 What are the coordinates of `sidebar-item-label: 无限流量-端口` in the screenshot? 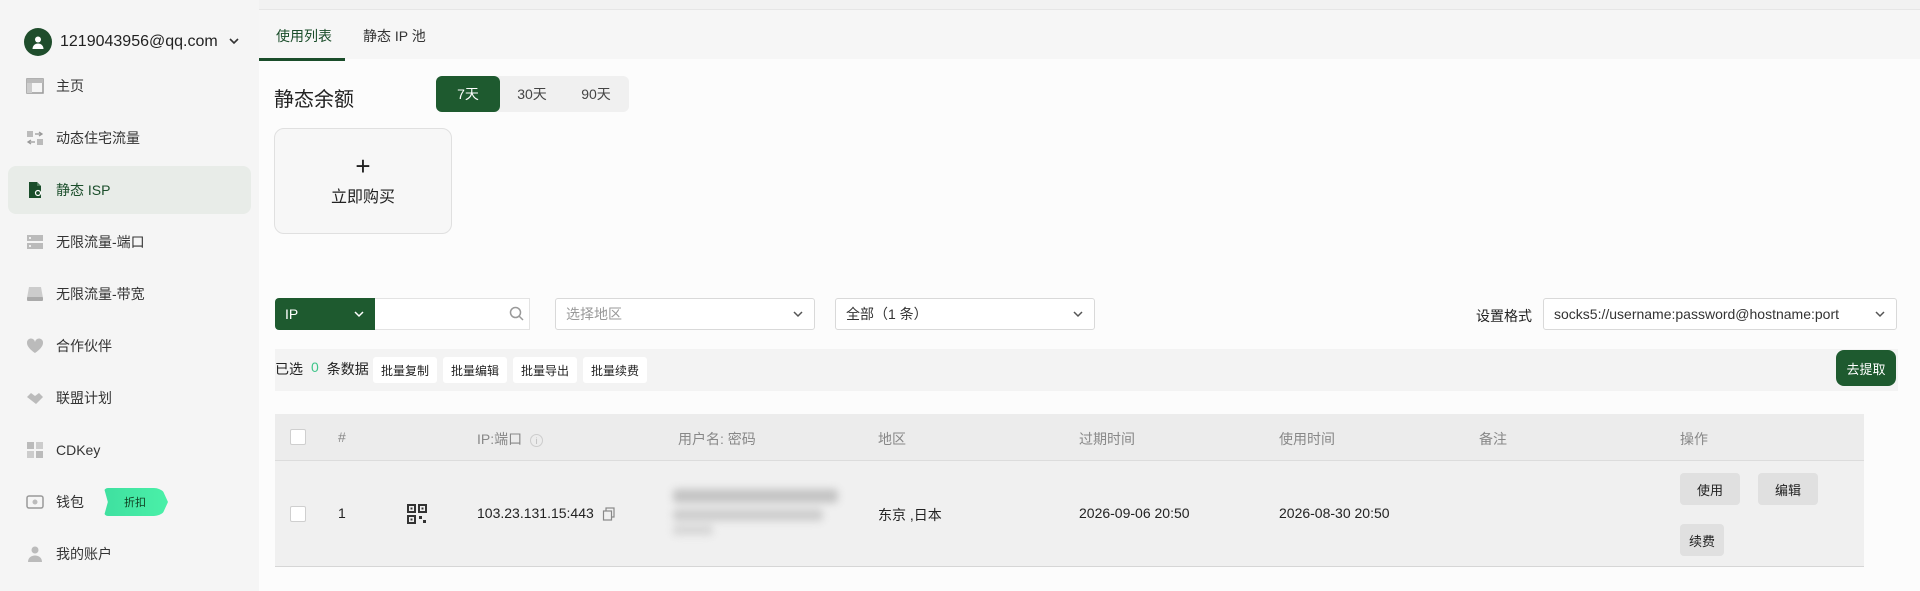 It's located at (100, 242).